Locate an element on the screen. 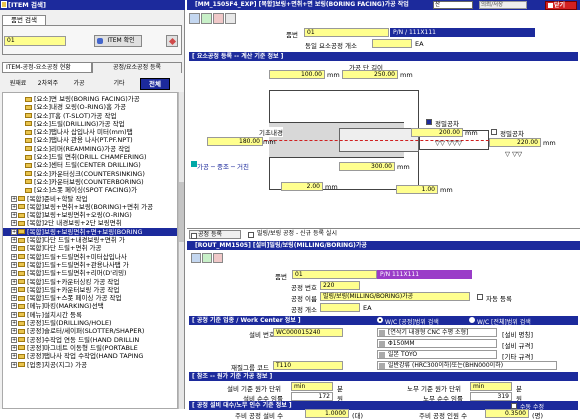 Image resolution: width=580 pixels, height=420 pixels. lower-check-icon is located at coordinates (207, 258).